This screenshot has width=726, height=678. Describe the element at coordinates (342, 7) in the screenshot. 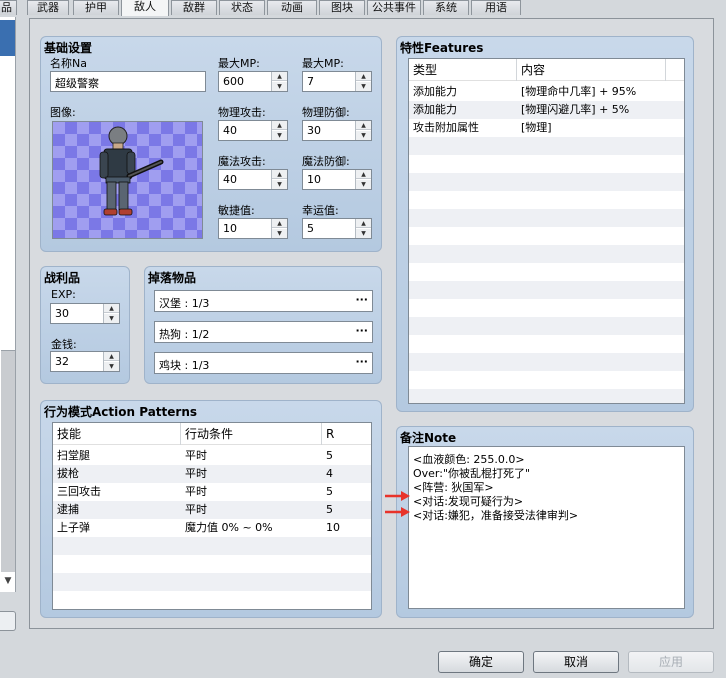

I see `tab-tilesets: 图块` at that location.